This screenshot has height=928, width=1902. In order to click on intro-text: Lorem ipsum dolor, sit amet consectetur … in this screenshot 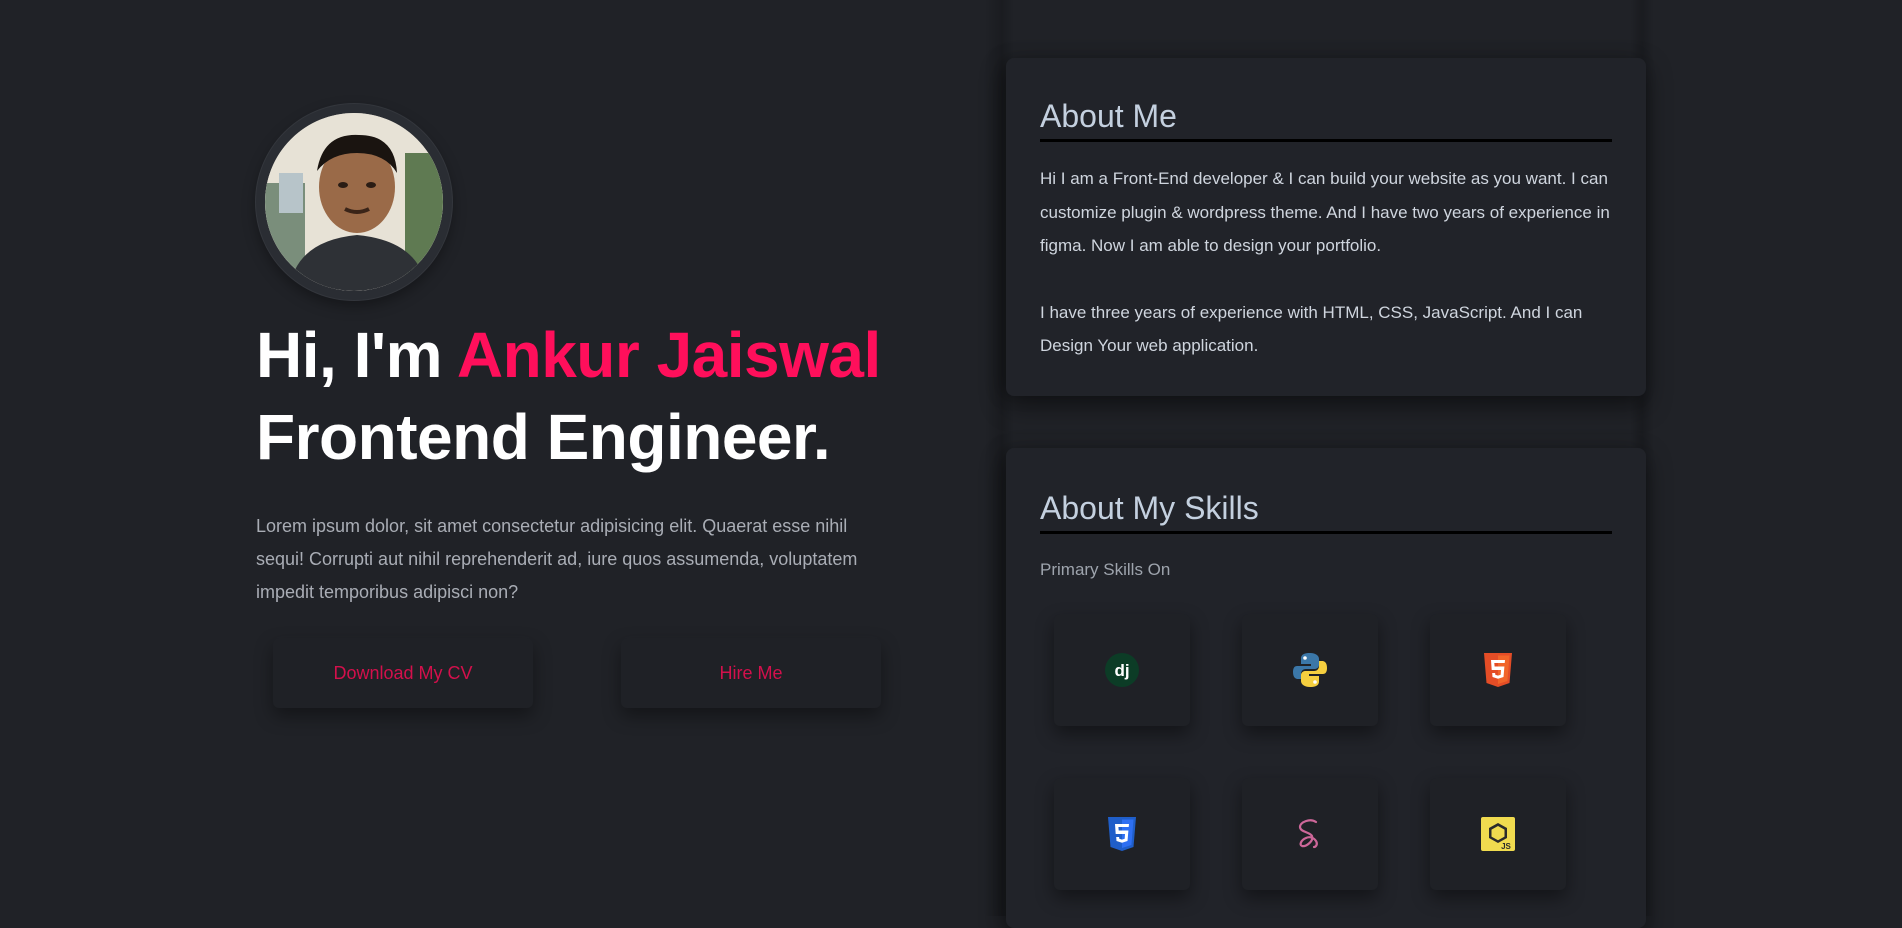, I will do `click(557, 559)`.